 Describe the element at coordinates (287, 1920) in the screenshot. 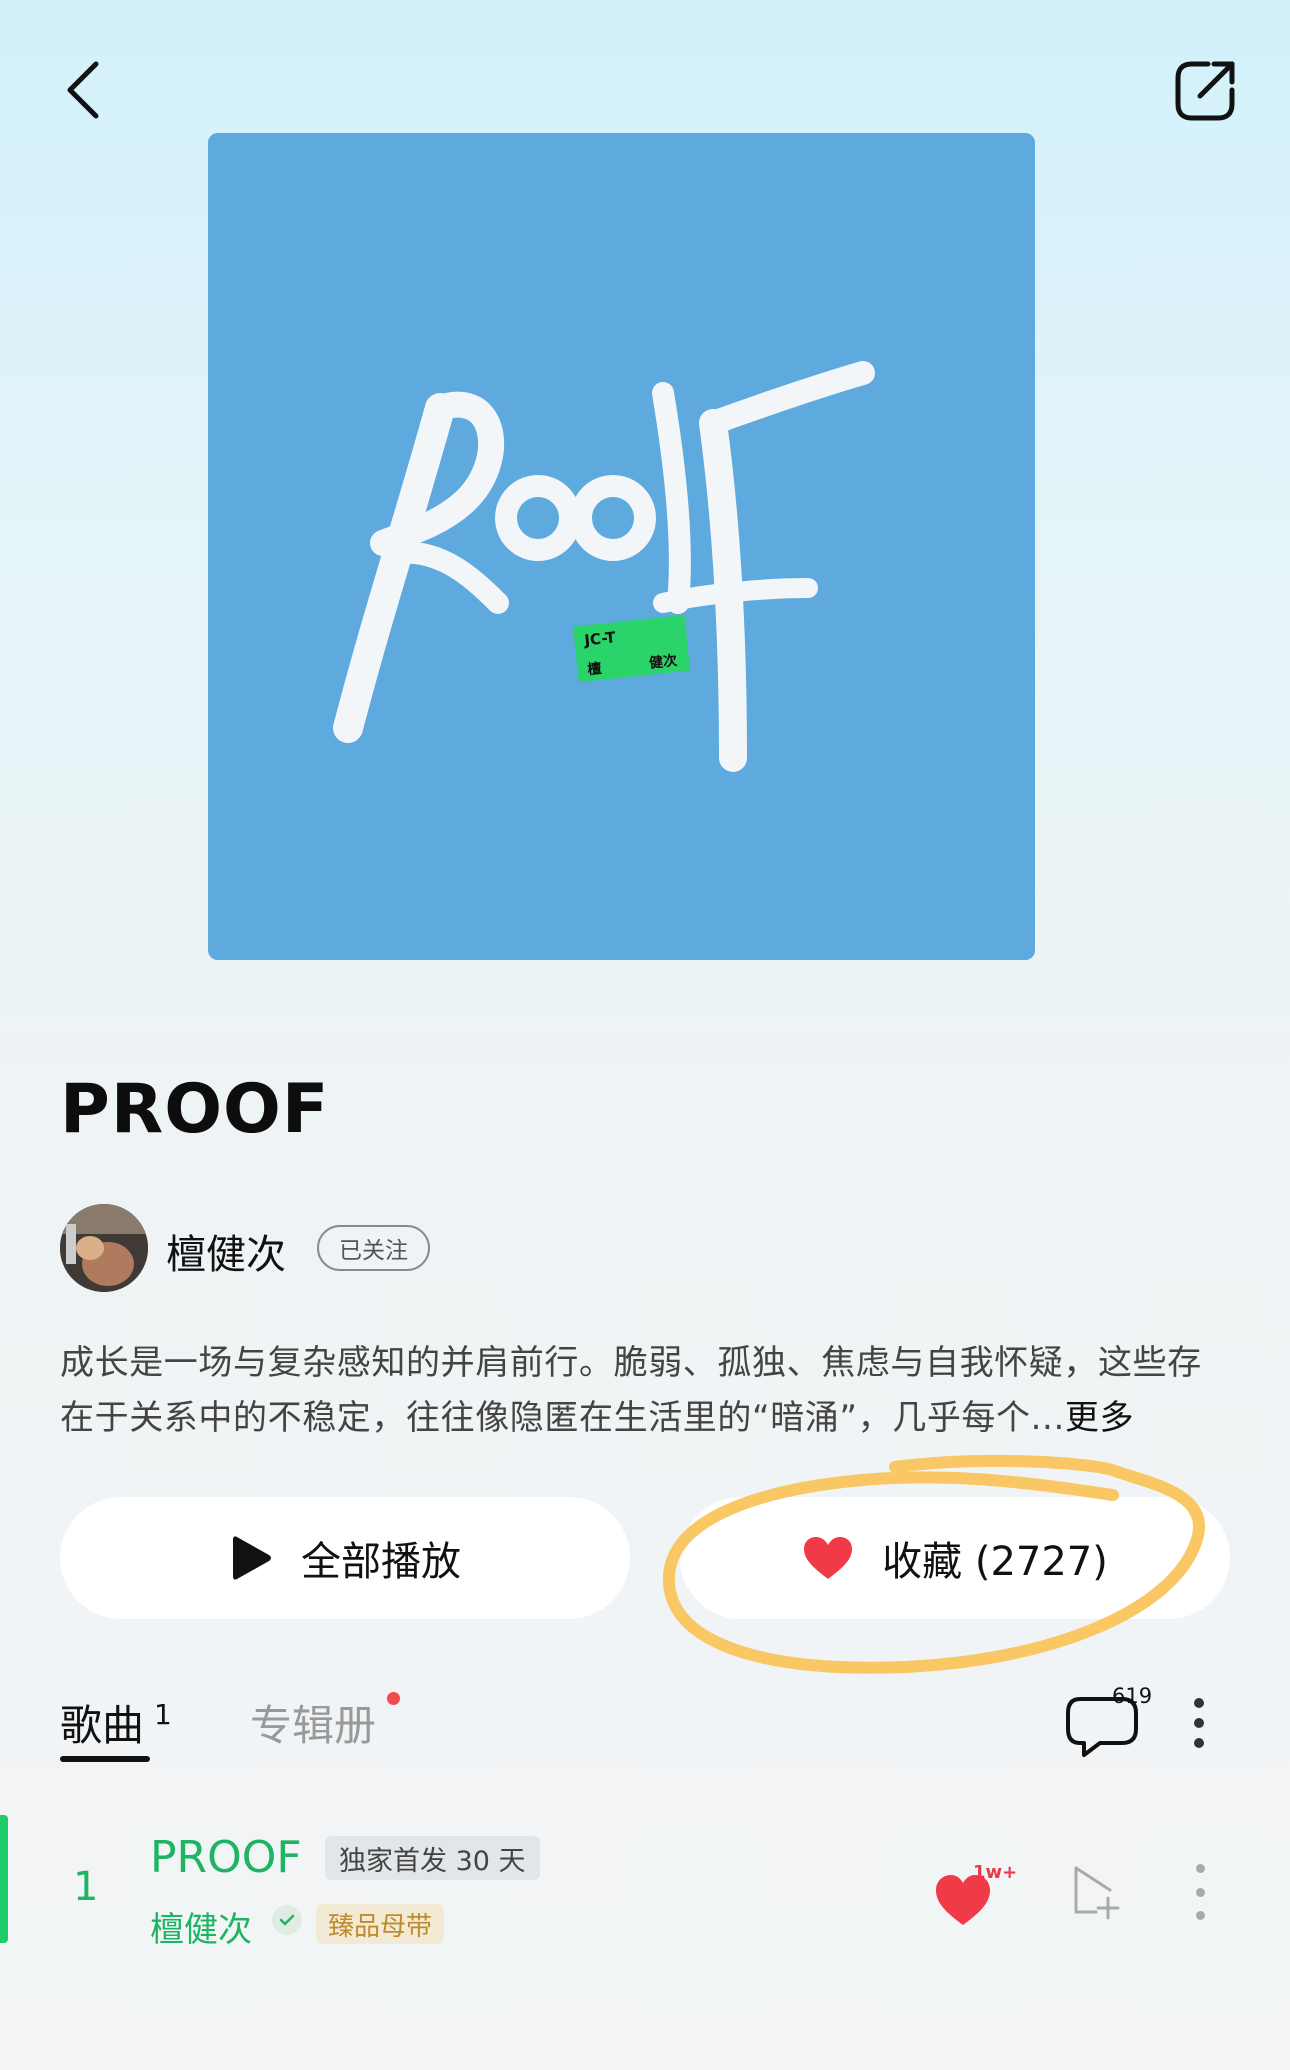

I see `verified-check-icon` at that location.